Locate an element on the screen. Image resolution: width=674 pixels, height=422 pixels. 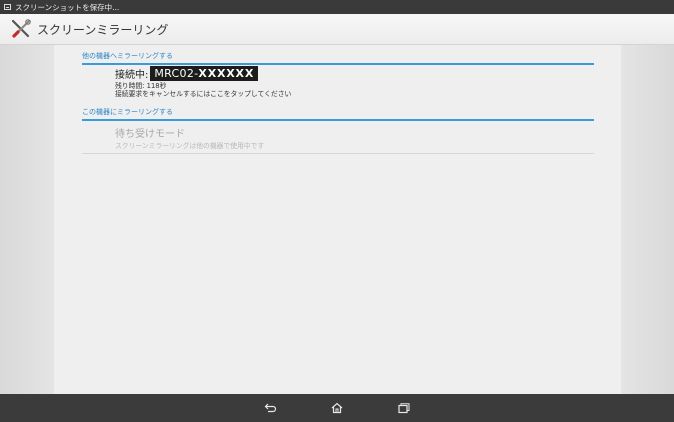
right-margin is located at coordinates (647, 219).